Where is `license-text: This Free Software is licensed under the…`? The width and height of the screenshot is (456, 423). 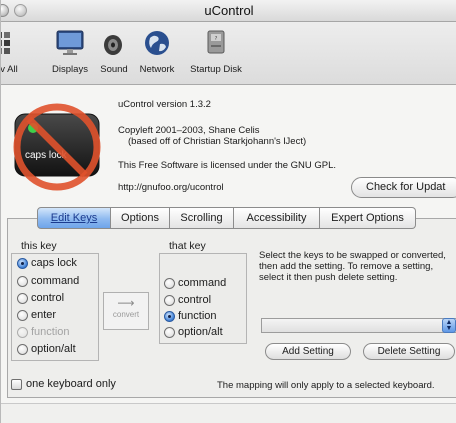
license-text: This Free Software is licensed under the… is located at coordinates (227, 165).